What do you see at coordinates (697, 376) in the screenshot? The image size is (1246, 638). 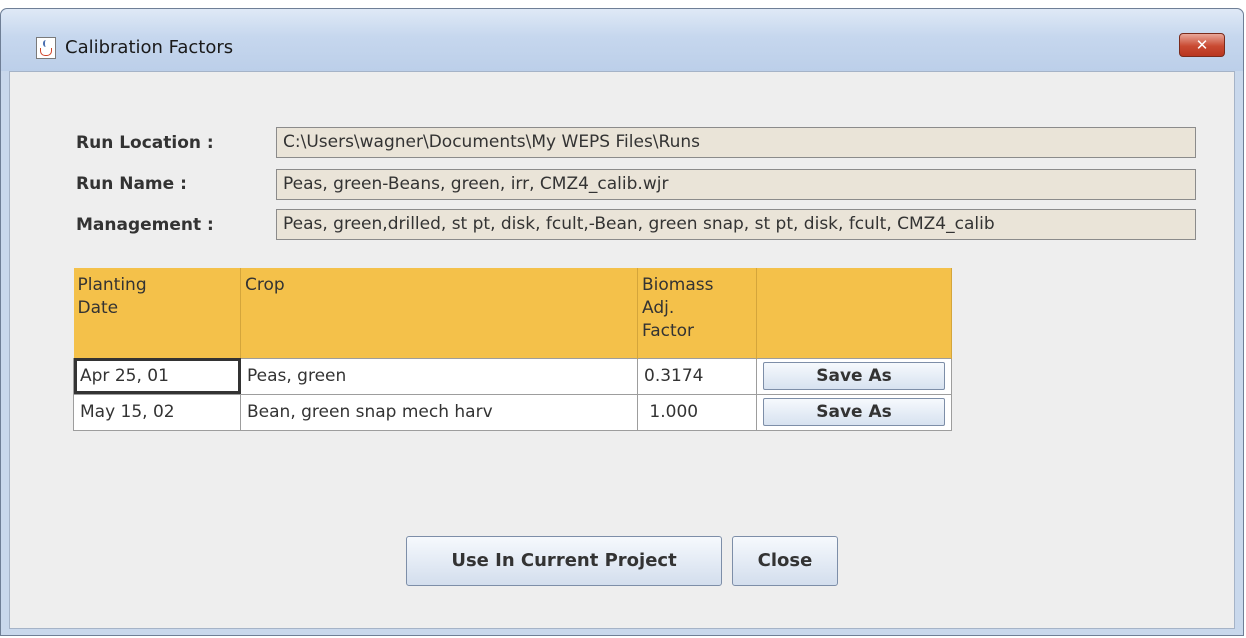 I see `biomass-factor-cell: 0.3174` at bounding box center [697, 376].